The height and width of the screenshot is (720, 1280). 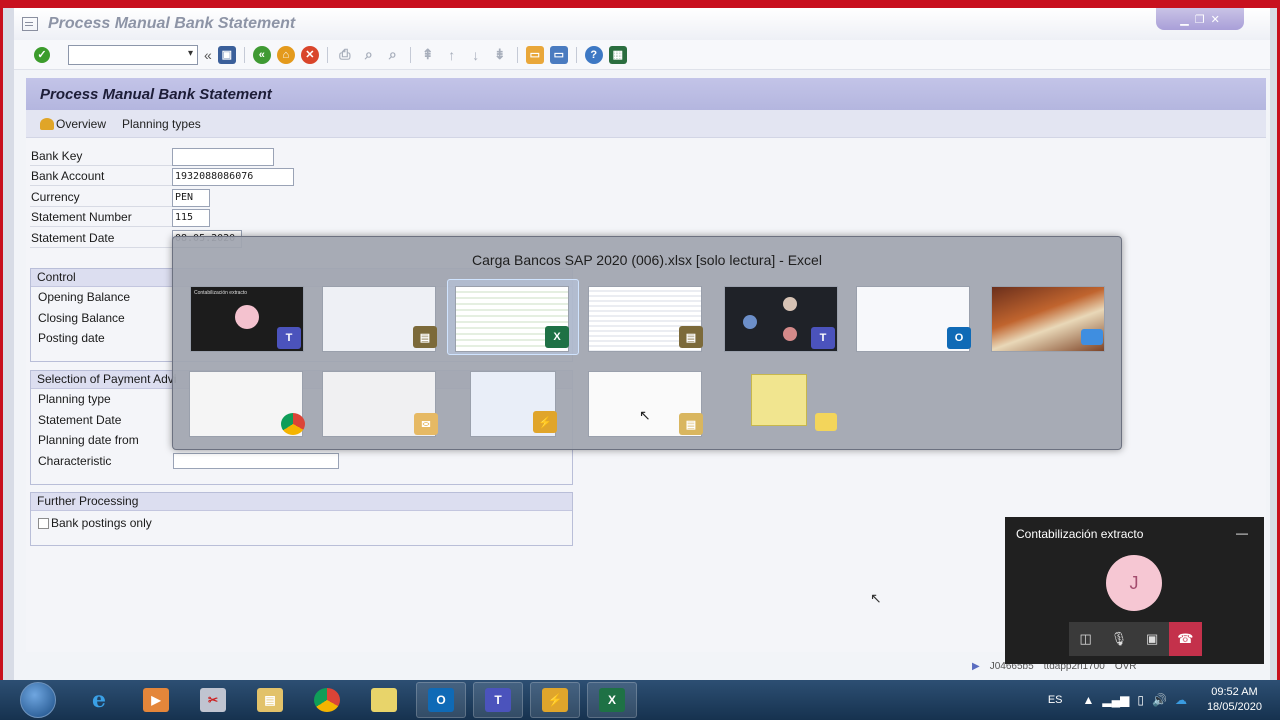 I want to click on clock: 09:52 AM 18/05/2020, so click(x=1234, y=700).